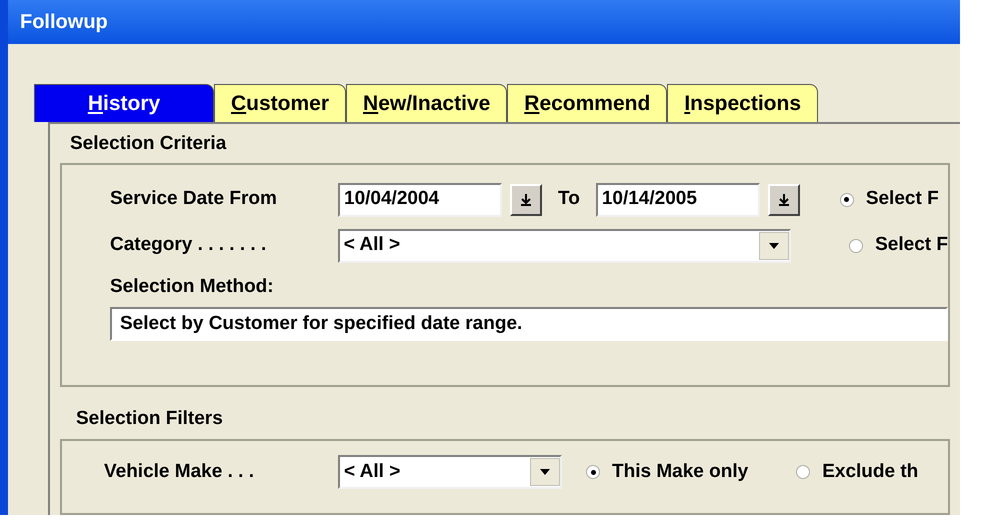 The height and width of the screenshot is (529, 993). I want to click on selection-method-field: Select by Customer for specified date range., so click(529, 324).